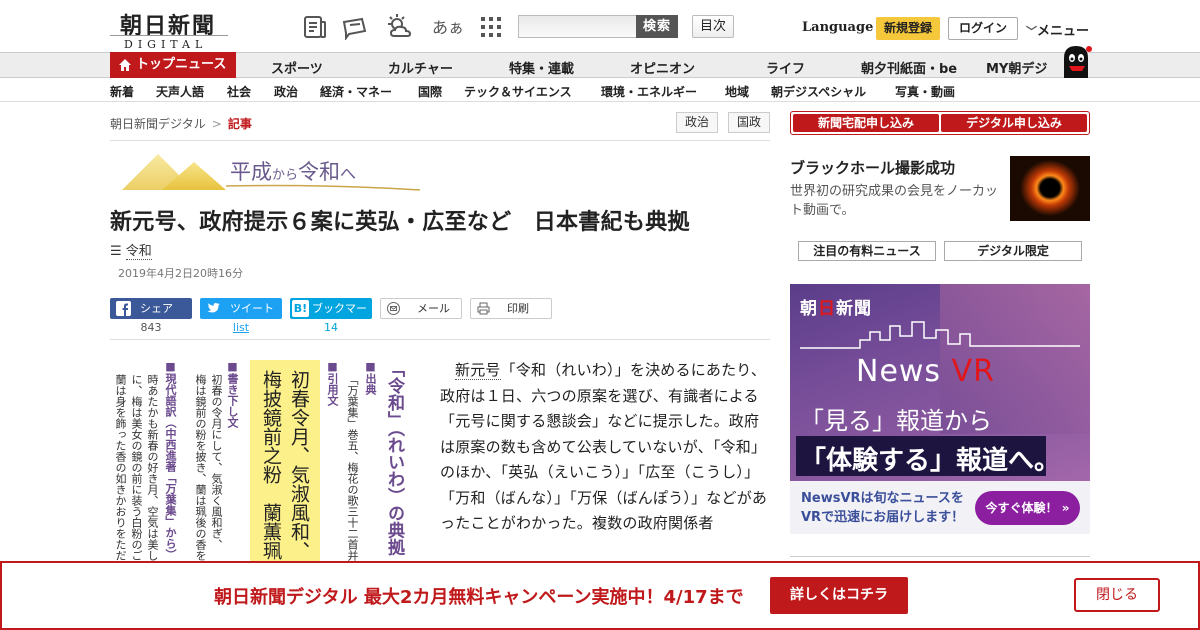 This screenshot has height=630, width=1200. Describe the element at coordinates (1014, 123) in the screenshot. I see `digital-subscribe-button: デジタル申し込み` at that location.